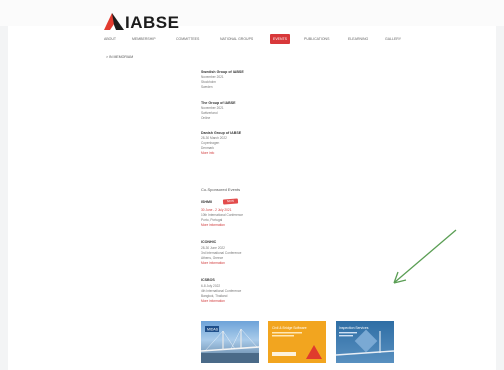 This screenshot has height=370, width=504. Describe the element at coordinates (211, 286) in the screenshot. I see `event-line: 6-8 July 2022` at that location.